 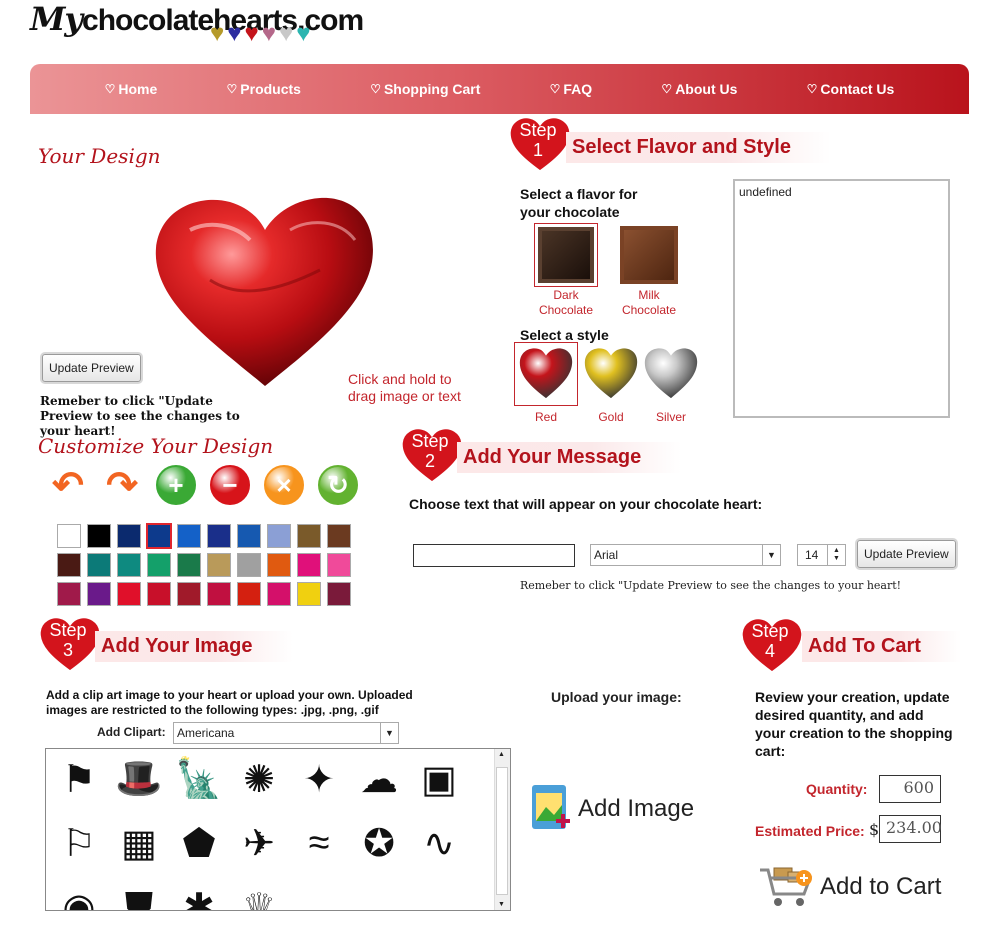 I want to click on delete-icon: ×, so click(x=284, y=485).